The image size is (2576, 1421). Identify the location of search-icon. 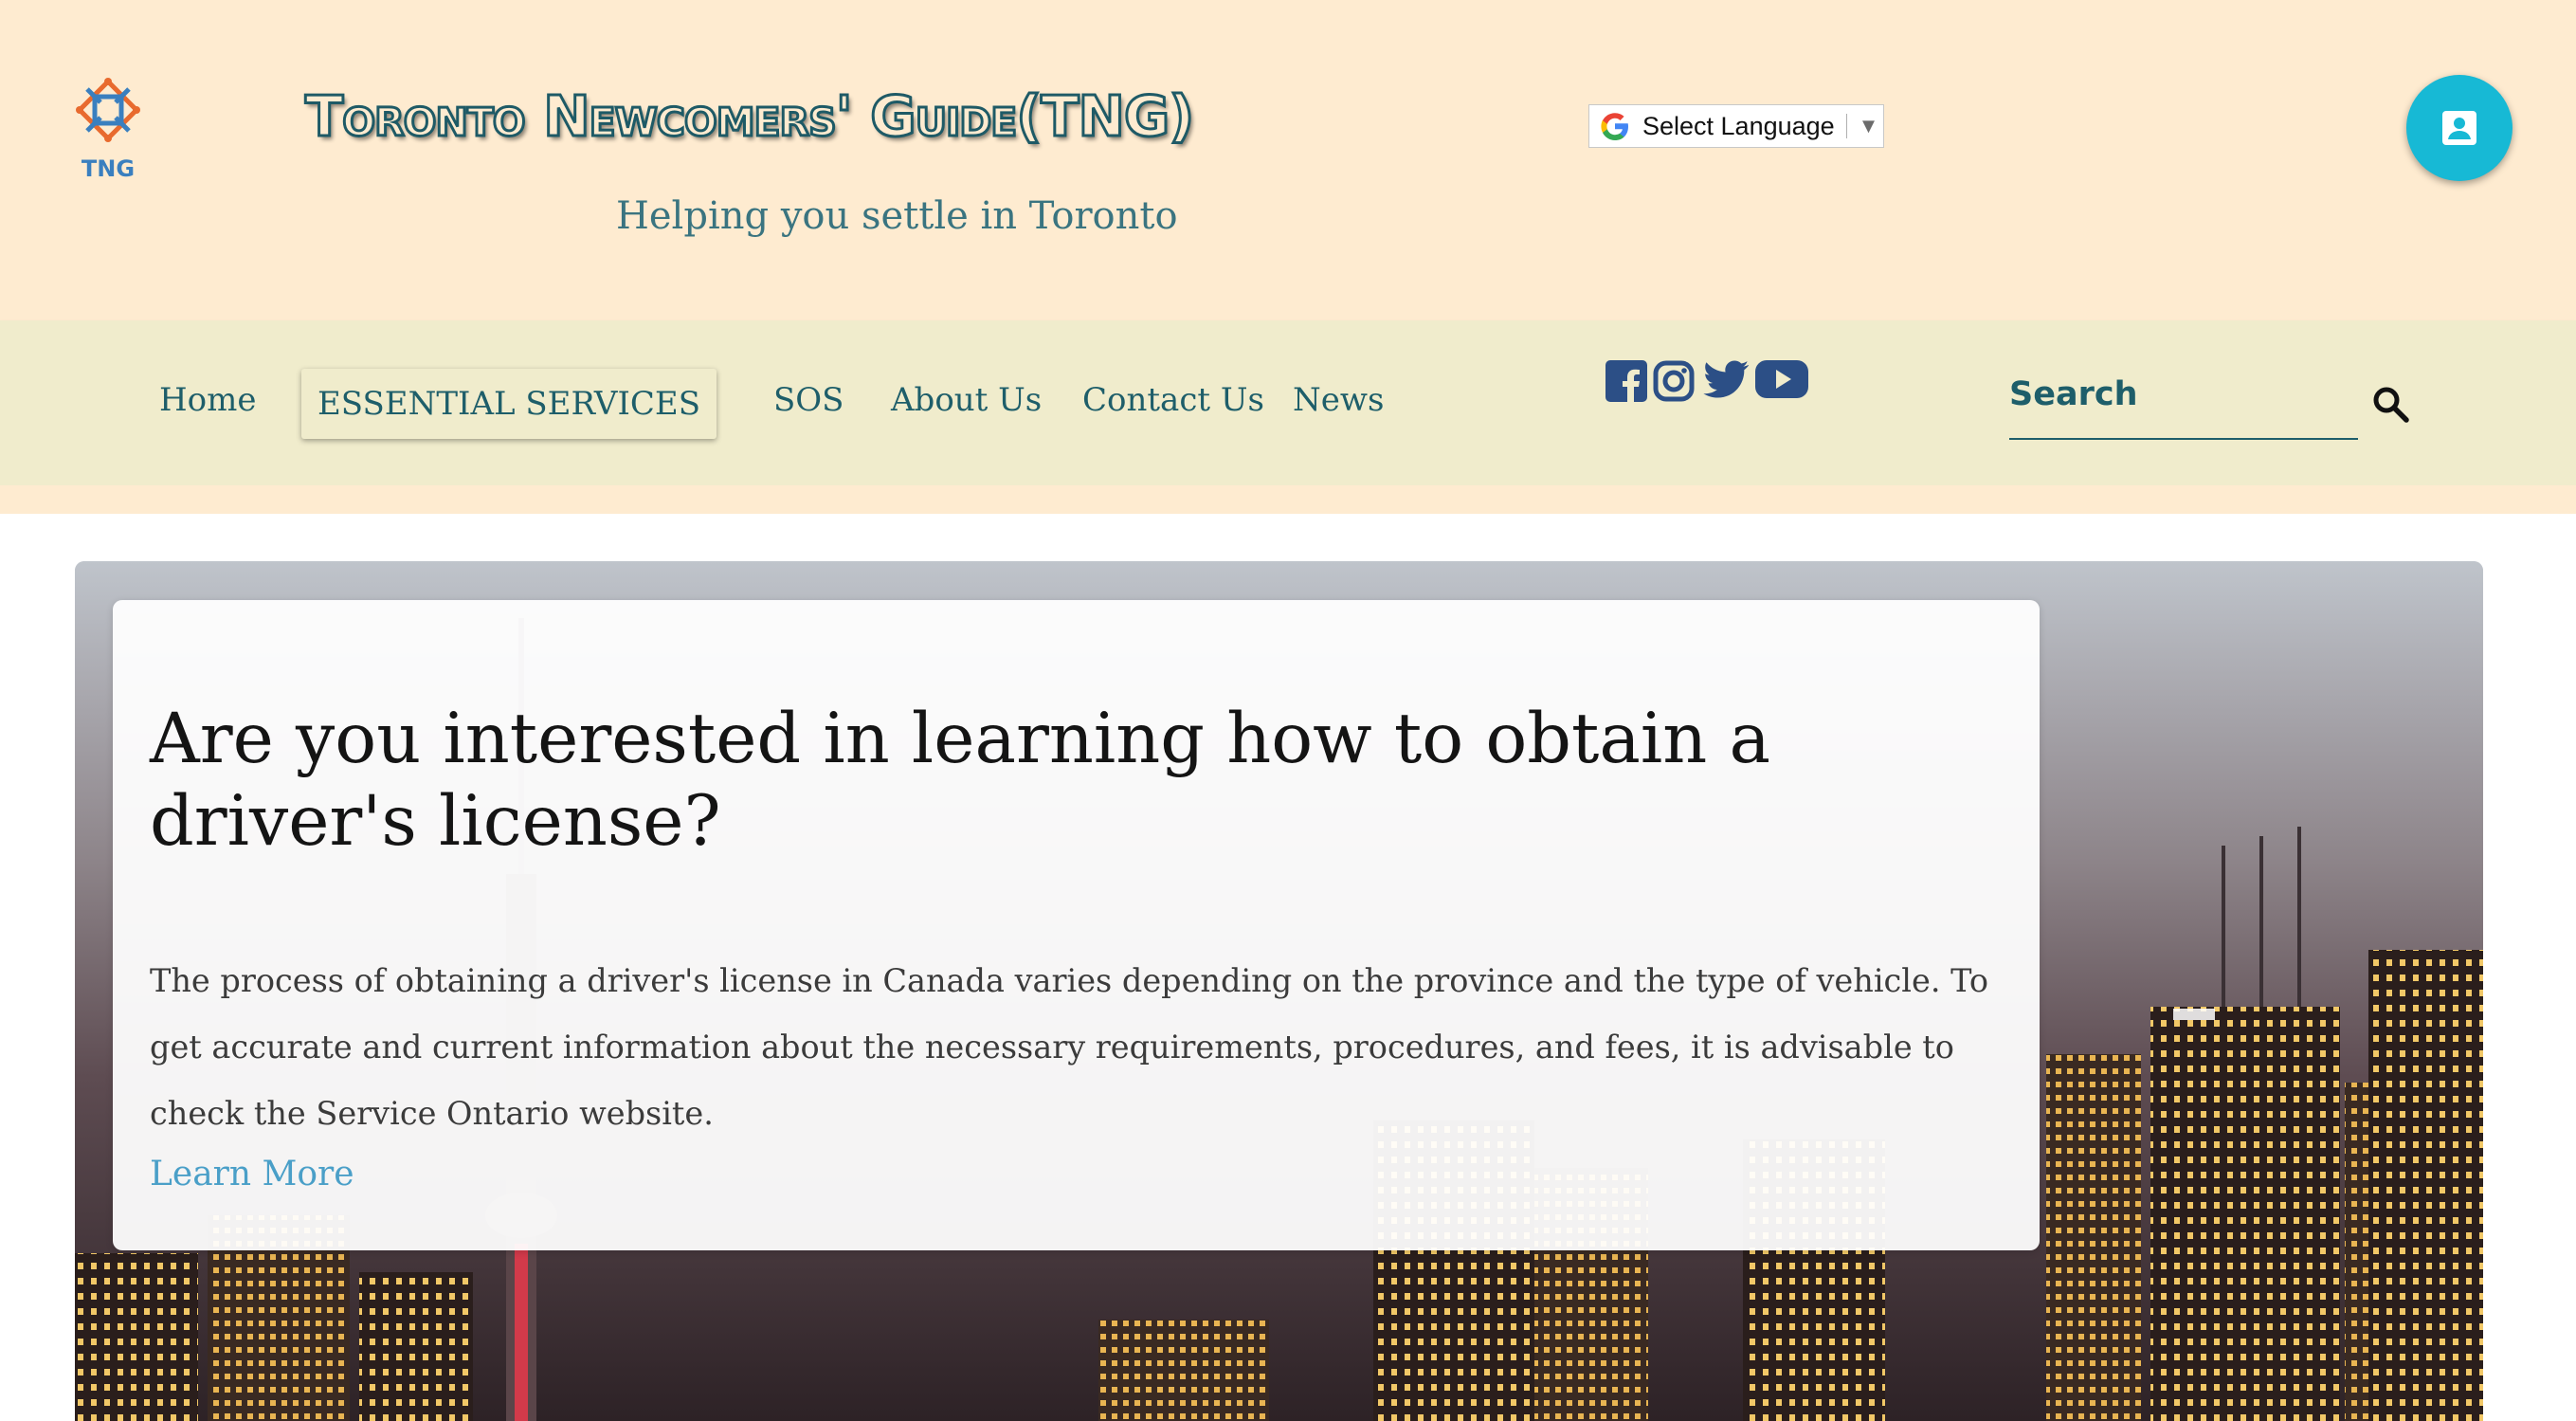
(2390, 404).